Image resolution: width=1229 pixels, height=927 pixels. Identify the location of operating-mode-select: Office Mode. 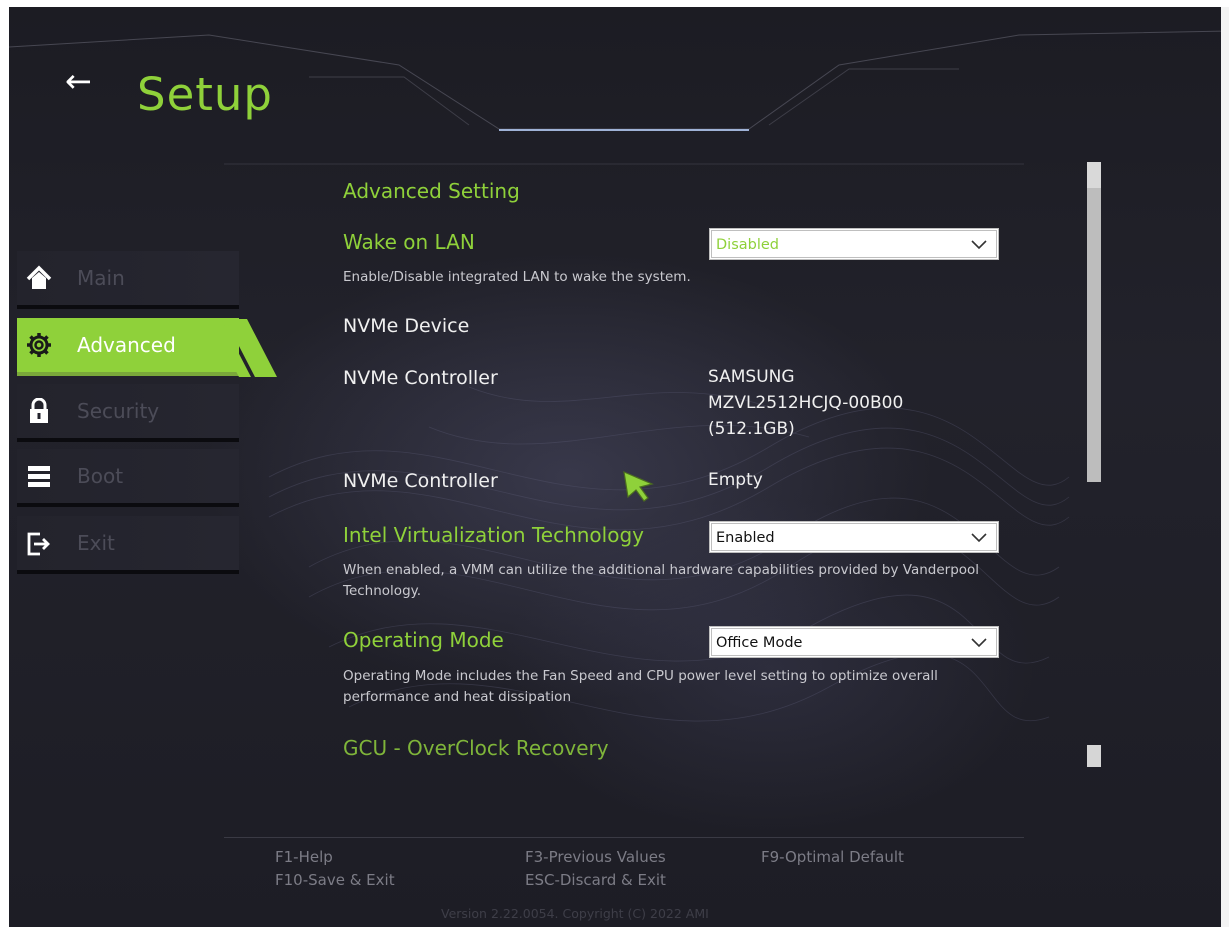
(854, 642).